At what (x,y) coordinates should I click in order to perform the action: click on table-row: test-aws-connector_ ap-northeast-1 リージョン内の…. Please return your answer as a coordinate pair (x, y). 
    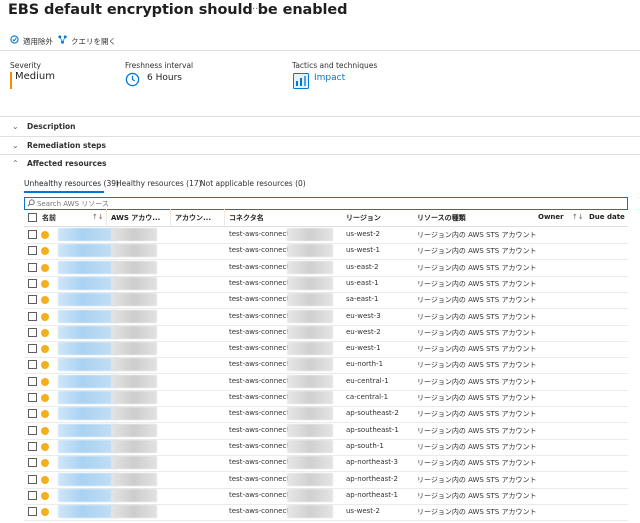
    Looking at the image, I should click on (326, 496).